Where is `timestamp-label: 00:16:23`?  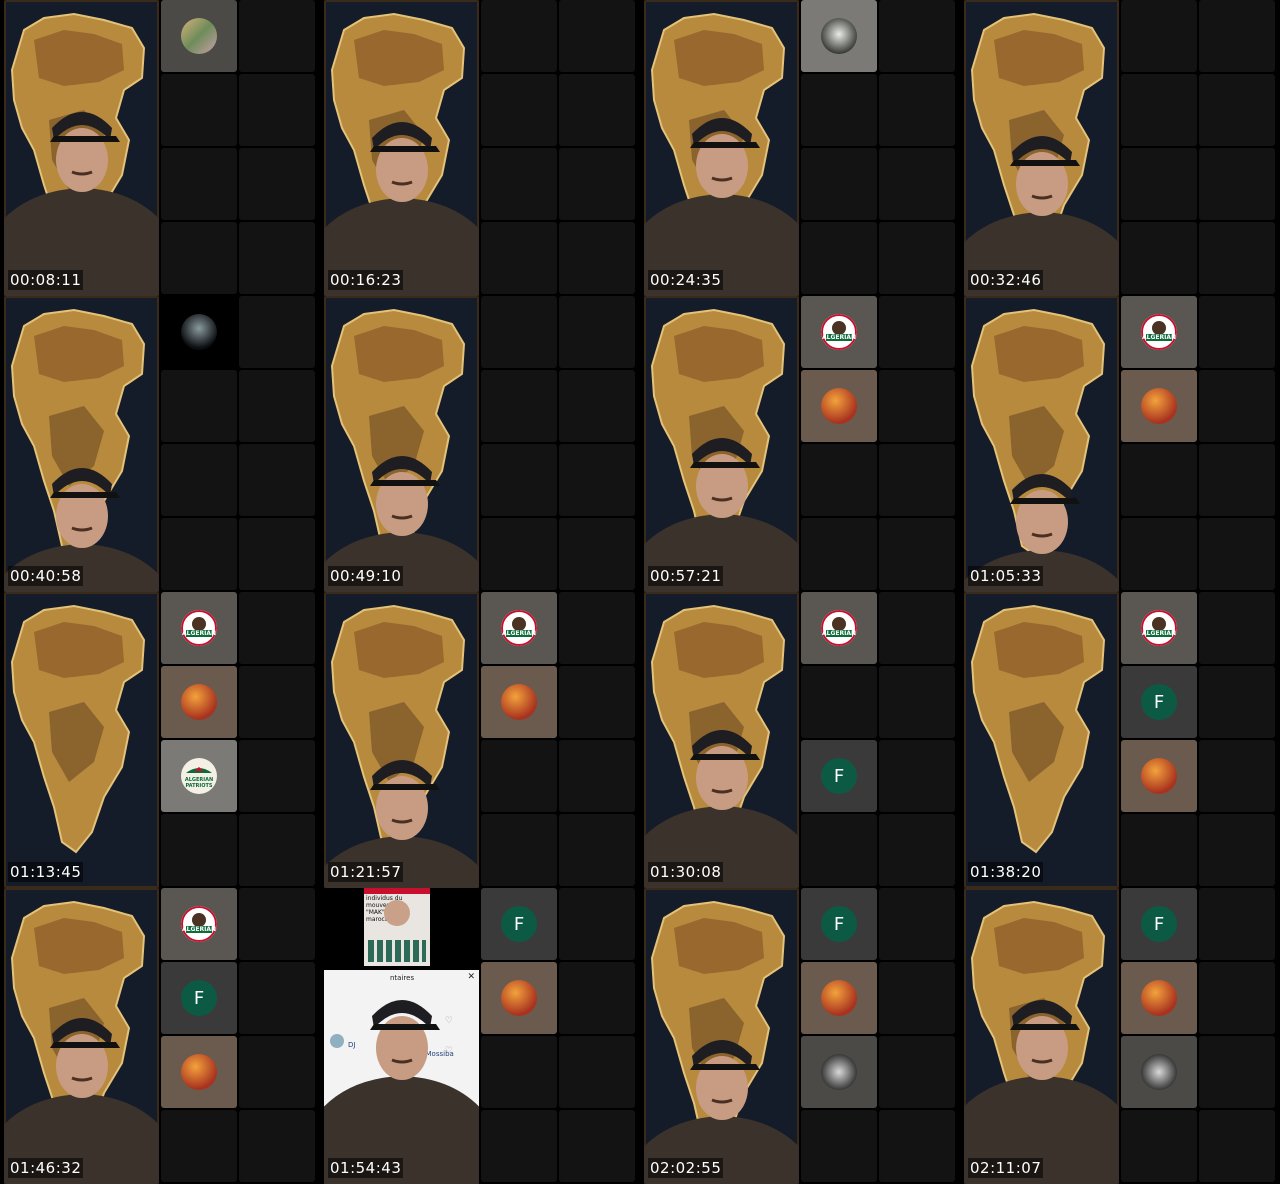 timestamp-label: 00:16:23 is located at coordinates (366, 280).